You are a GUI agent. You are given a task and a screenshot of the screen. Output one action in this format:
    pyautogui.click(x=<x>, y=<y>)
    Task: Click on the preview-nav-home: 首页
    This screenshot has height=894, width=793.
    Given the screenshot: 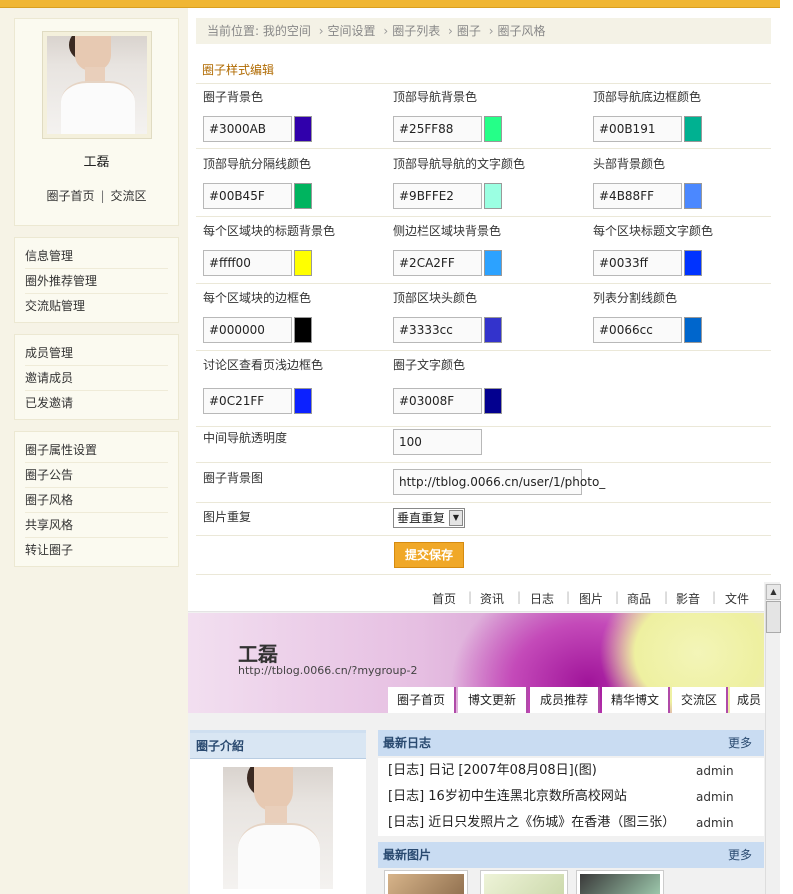 What is the action you would take?
    pyautogui.click(x=444, y=598)
    